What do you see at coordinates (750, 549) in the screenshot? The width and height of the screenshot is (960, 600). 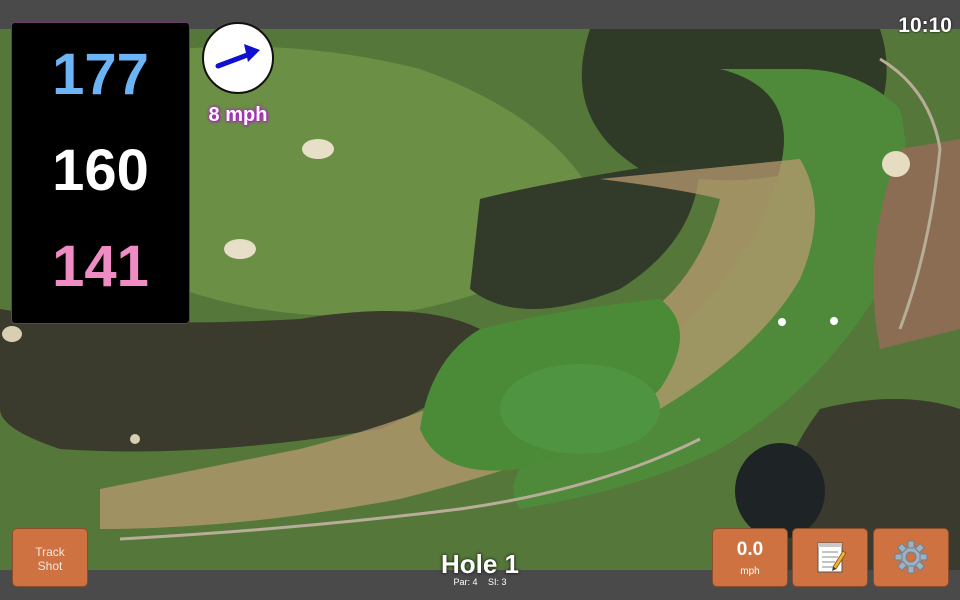 I see `speed-value: 0.0` at bounding box center [750, 549].